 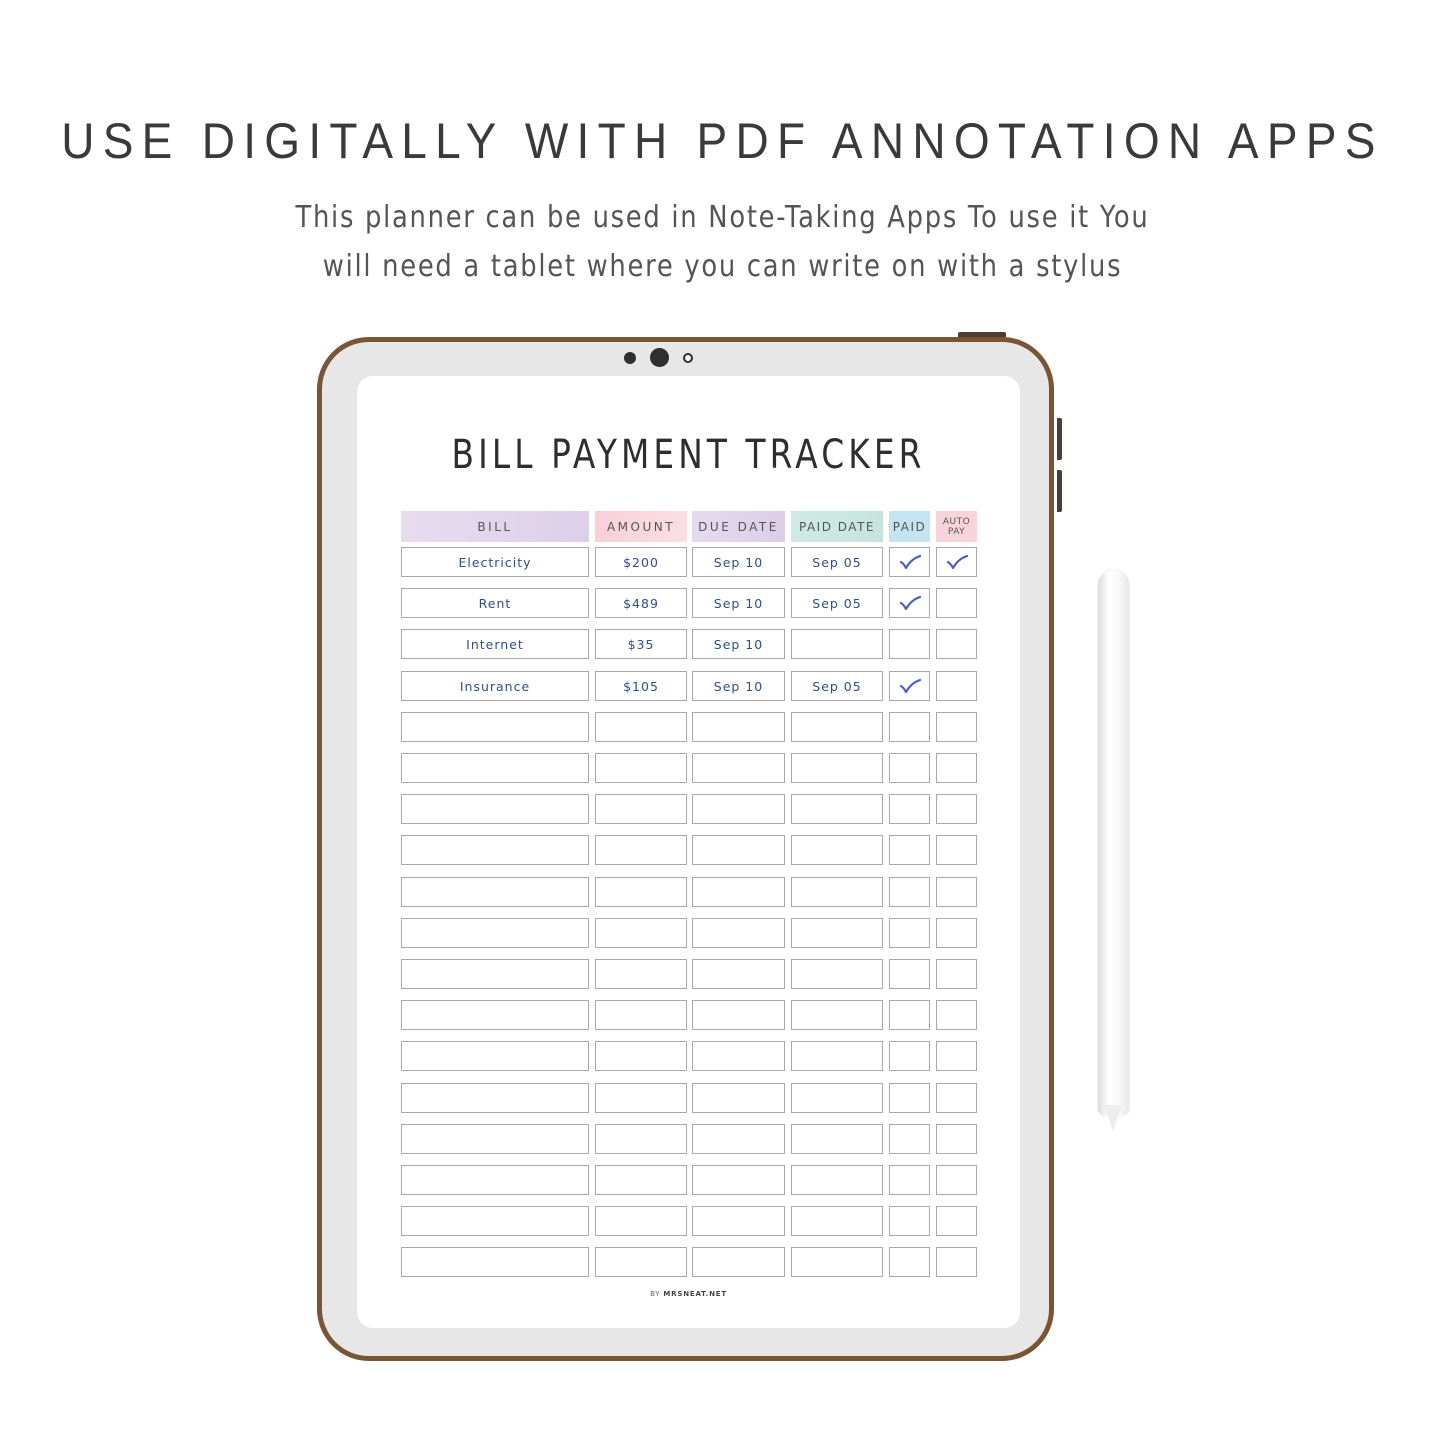 I want to click on cell-bill: Rent, so click(x=495, y=603).